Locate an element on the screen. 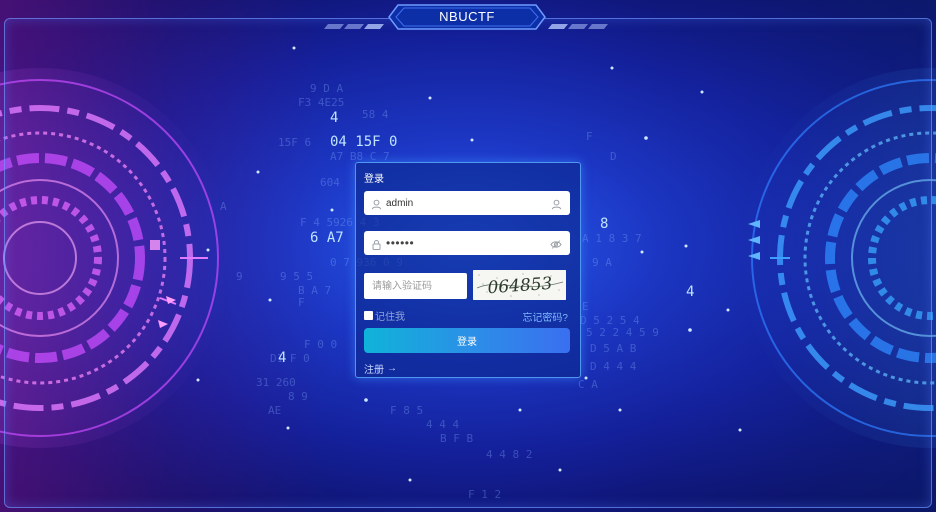  remember-me-checkbox: 记住我 is located at coordinates (384, 315).